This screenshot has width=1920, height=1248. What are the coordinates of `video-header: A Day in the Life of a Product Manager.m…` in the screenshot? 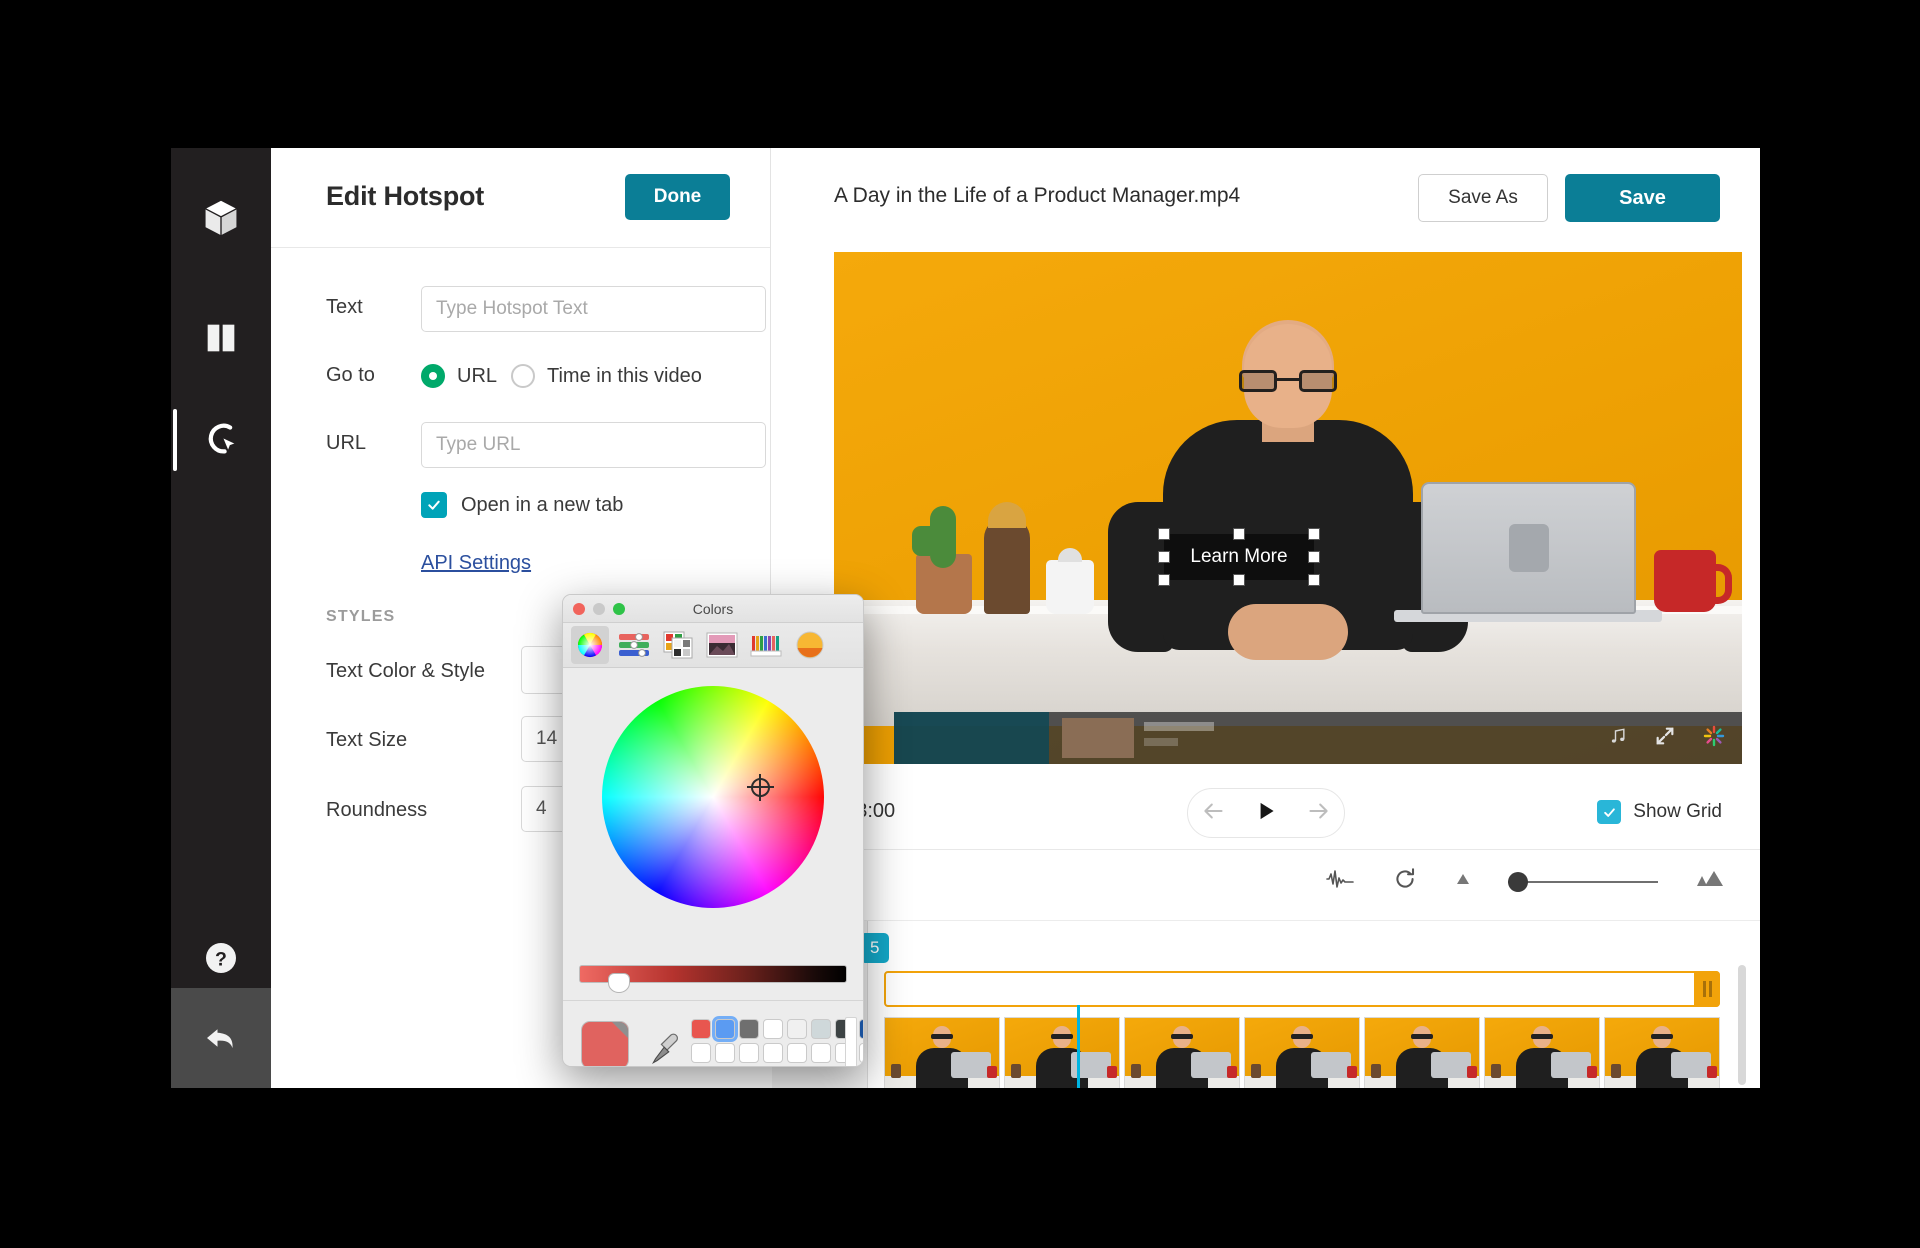 It's located at (1266, 198).